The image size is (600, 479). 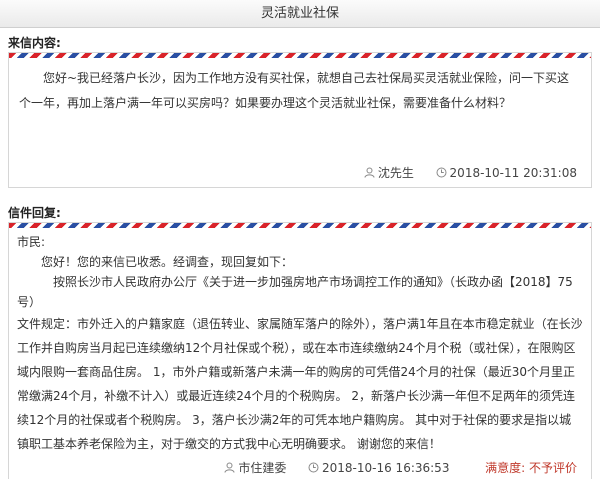 What do you see at coordinates (552, 468) in the screenshot?
I see `rating-value: 不予评价` at bounding box center [552, 468].